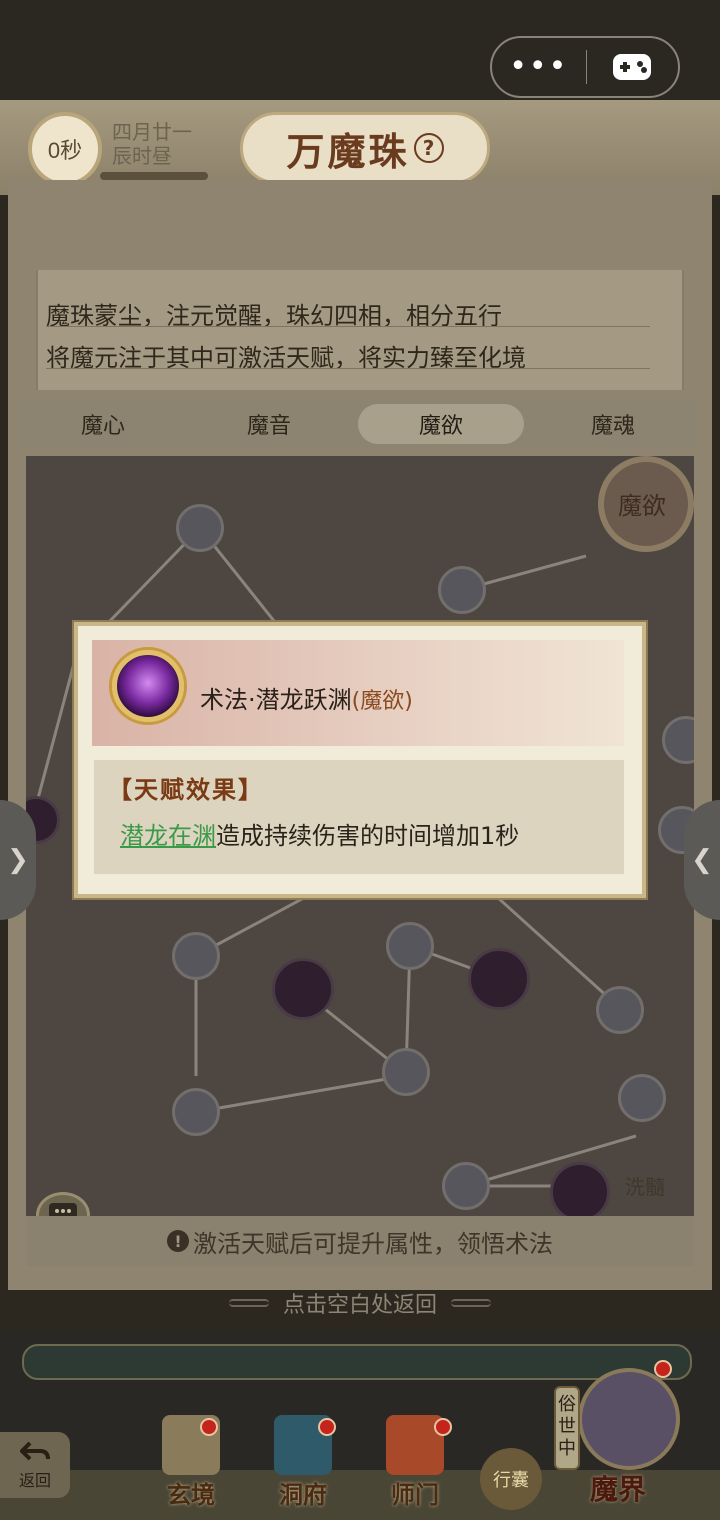  I want to click on back-button: 返回, so click(35, 1465).